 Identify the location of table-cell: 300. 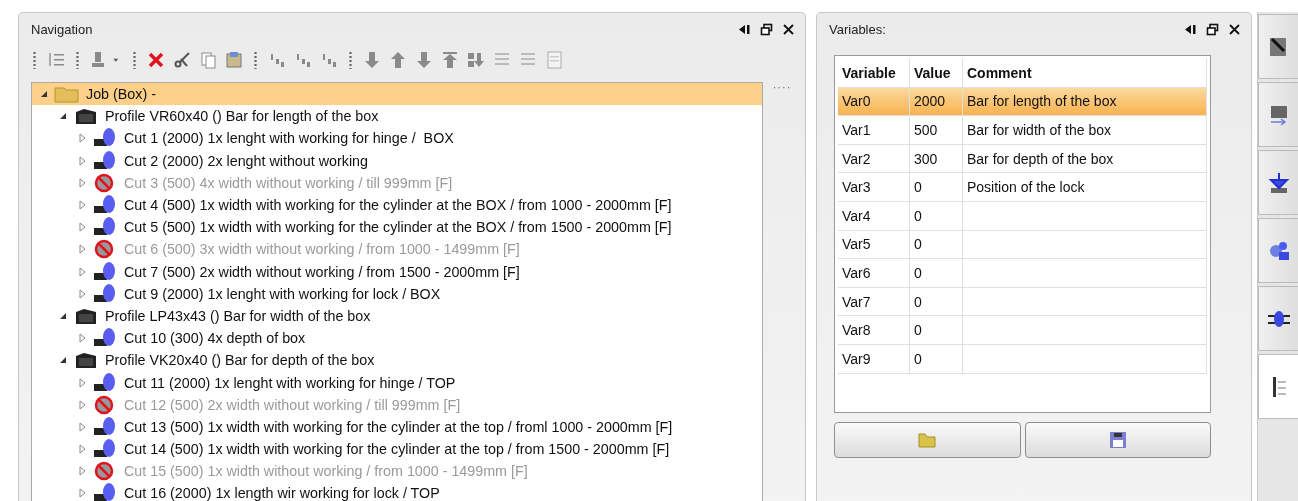
(936, 158).